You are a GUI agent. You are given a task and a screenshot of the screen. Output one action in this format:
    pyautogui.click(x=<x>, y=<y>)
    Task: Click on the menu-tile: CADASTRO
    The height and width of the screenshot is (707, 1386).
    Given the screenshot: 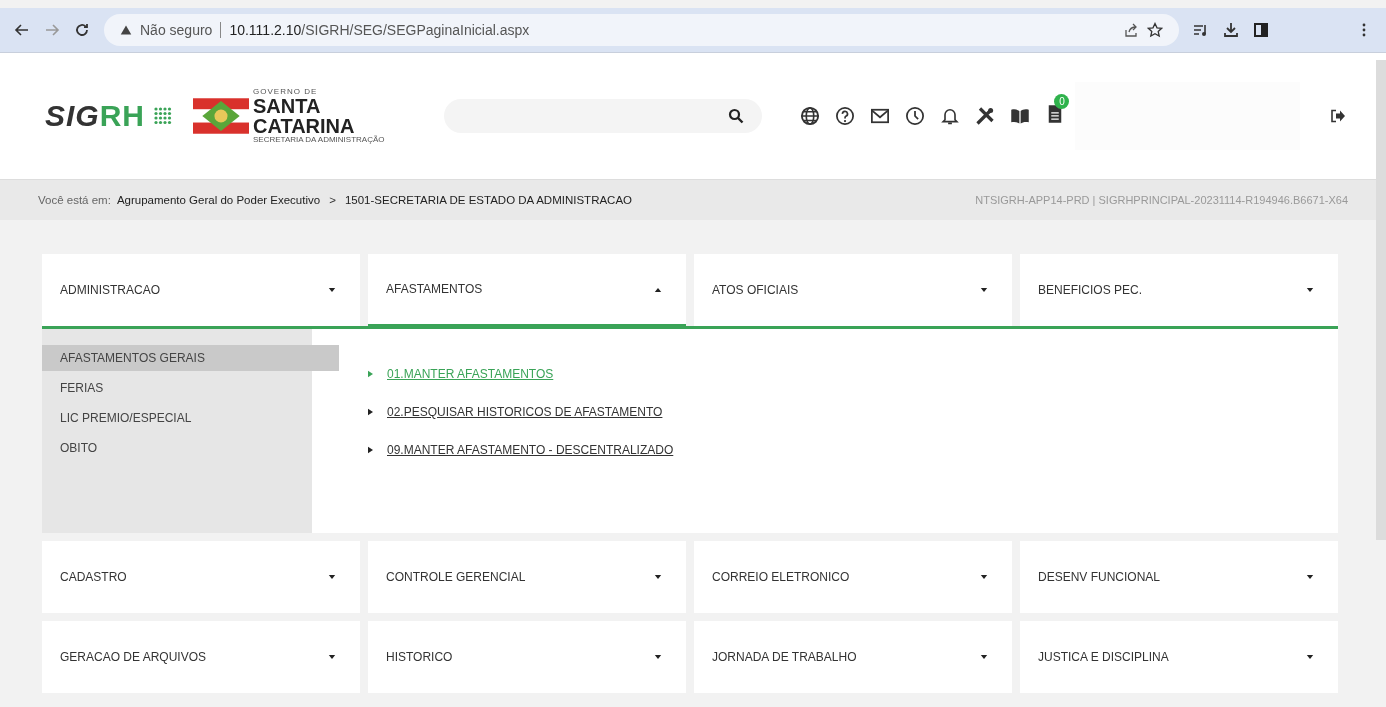 What is the action you would take?
    pyautogui.click(x=201, y=577)
    